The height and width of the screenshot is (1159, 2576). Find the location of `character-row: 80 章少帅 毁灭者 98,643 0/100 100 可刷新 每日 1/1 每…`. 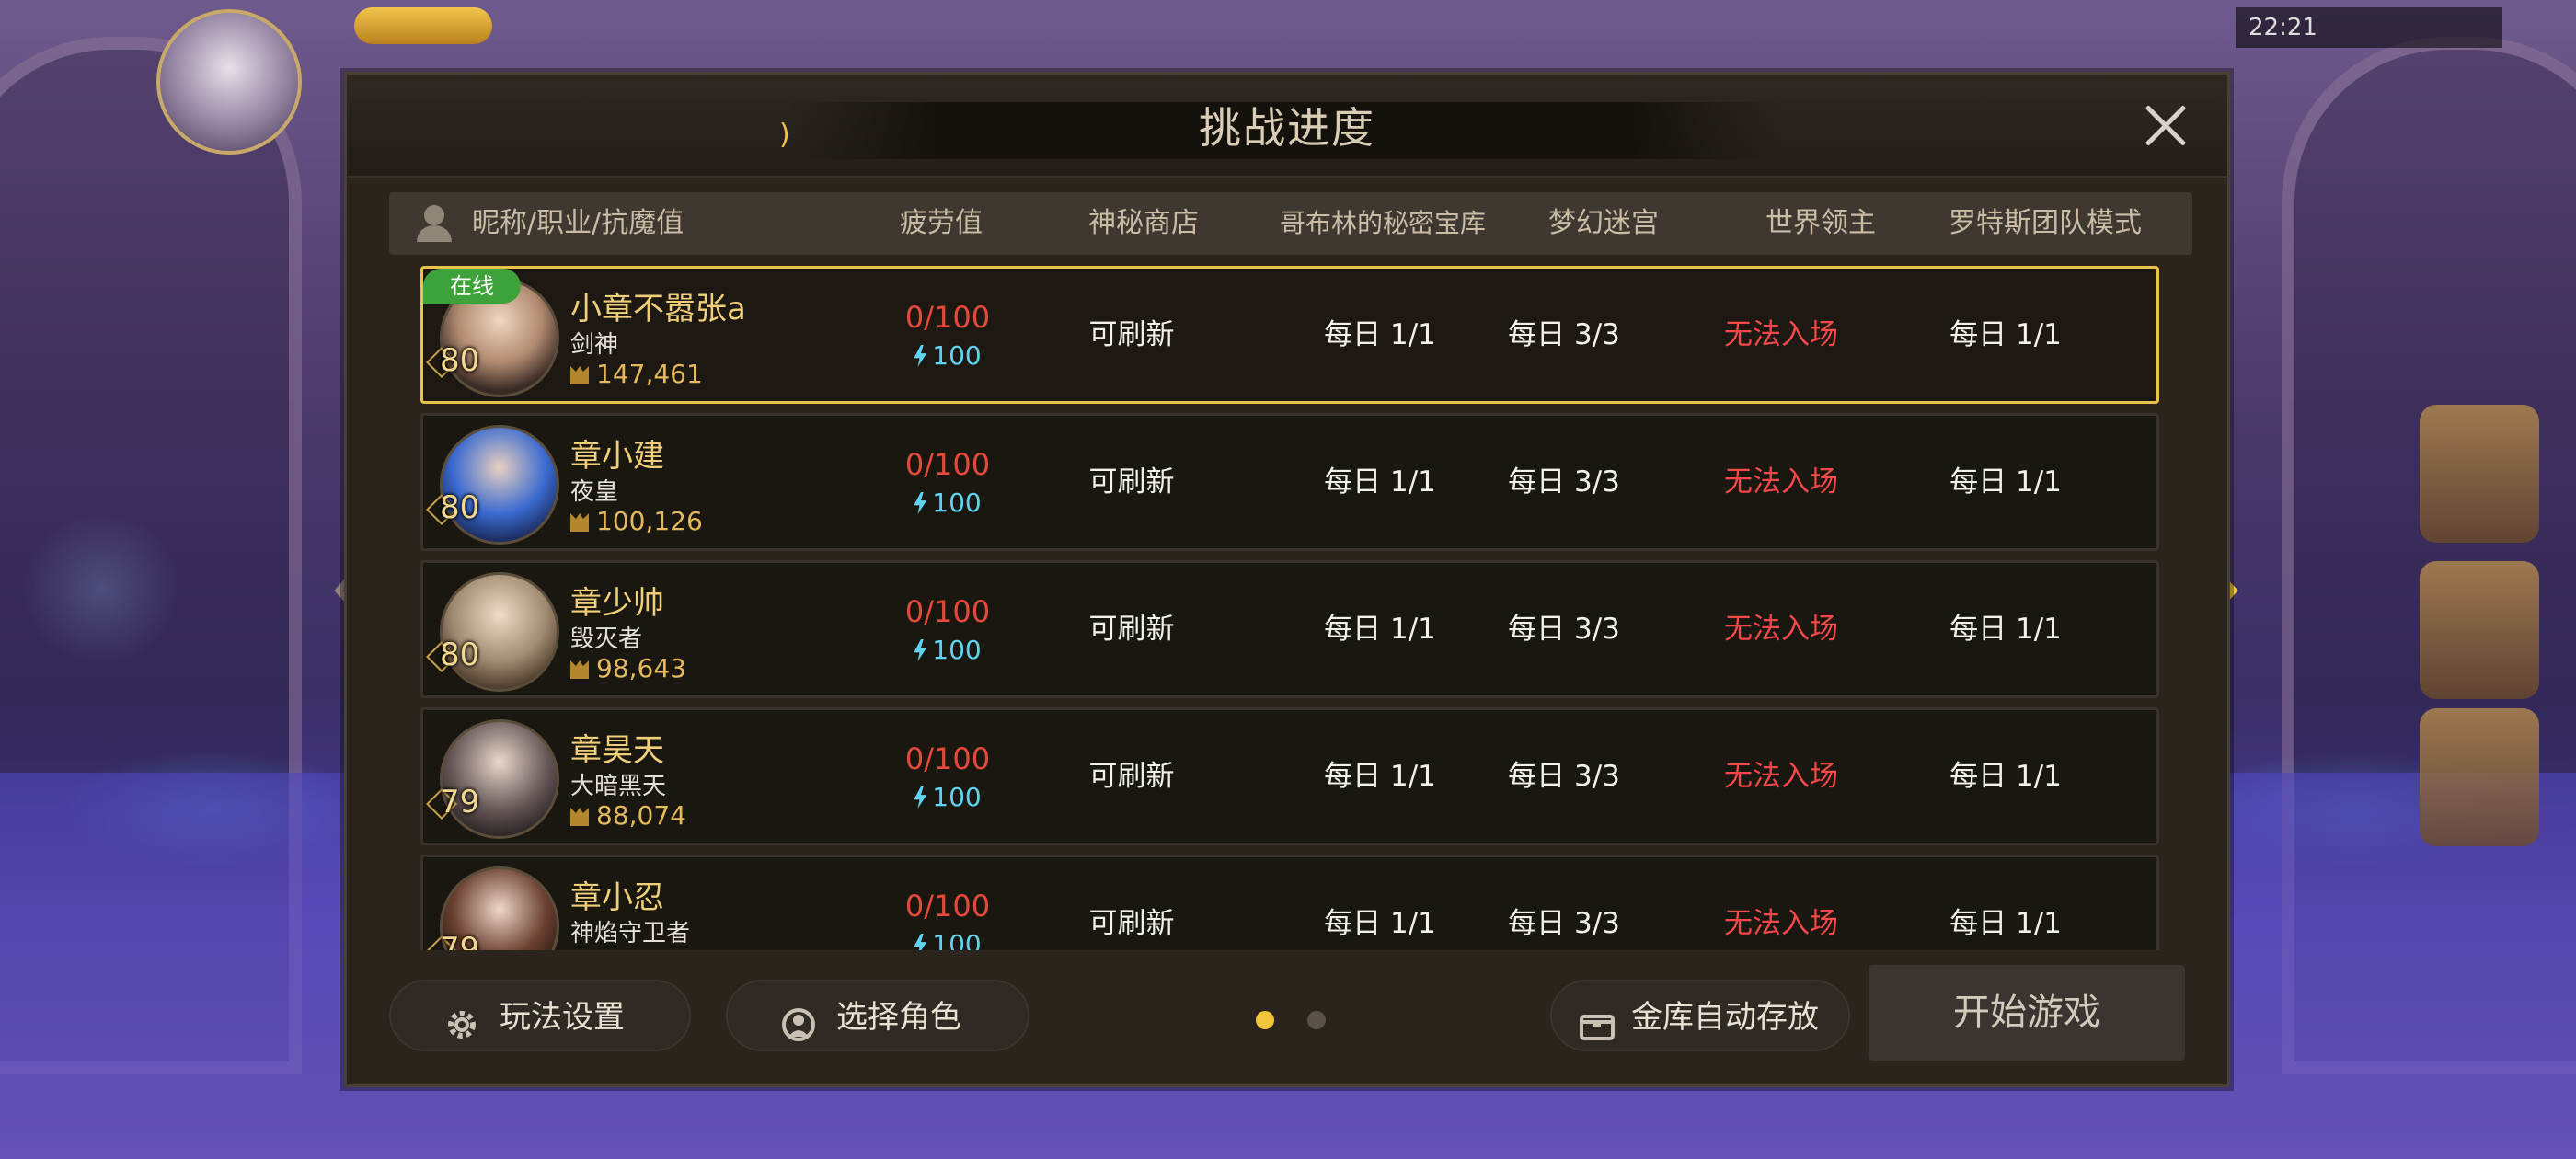

character-row: 80 章少帅 毁灭者 98,643 0/100 100 可刷新 每日 1/1 每… is located at coordinates (1289, 629).